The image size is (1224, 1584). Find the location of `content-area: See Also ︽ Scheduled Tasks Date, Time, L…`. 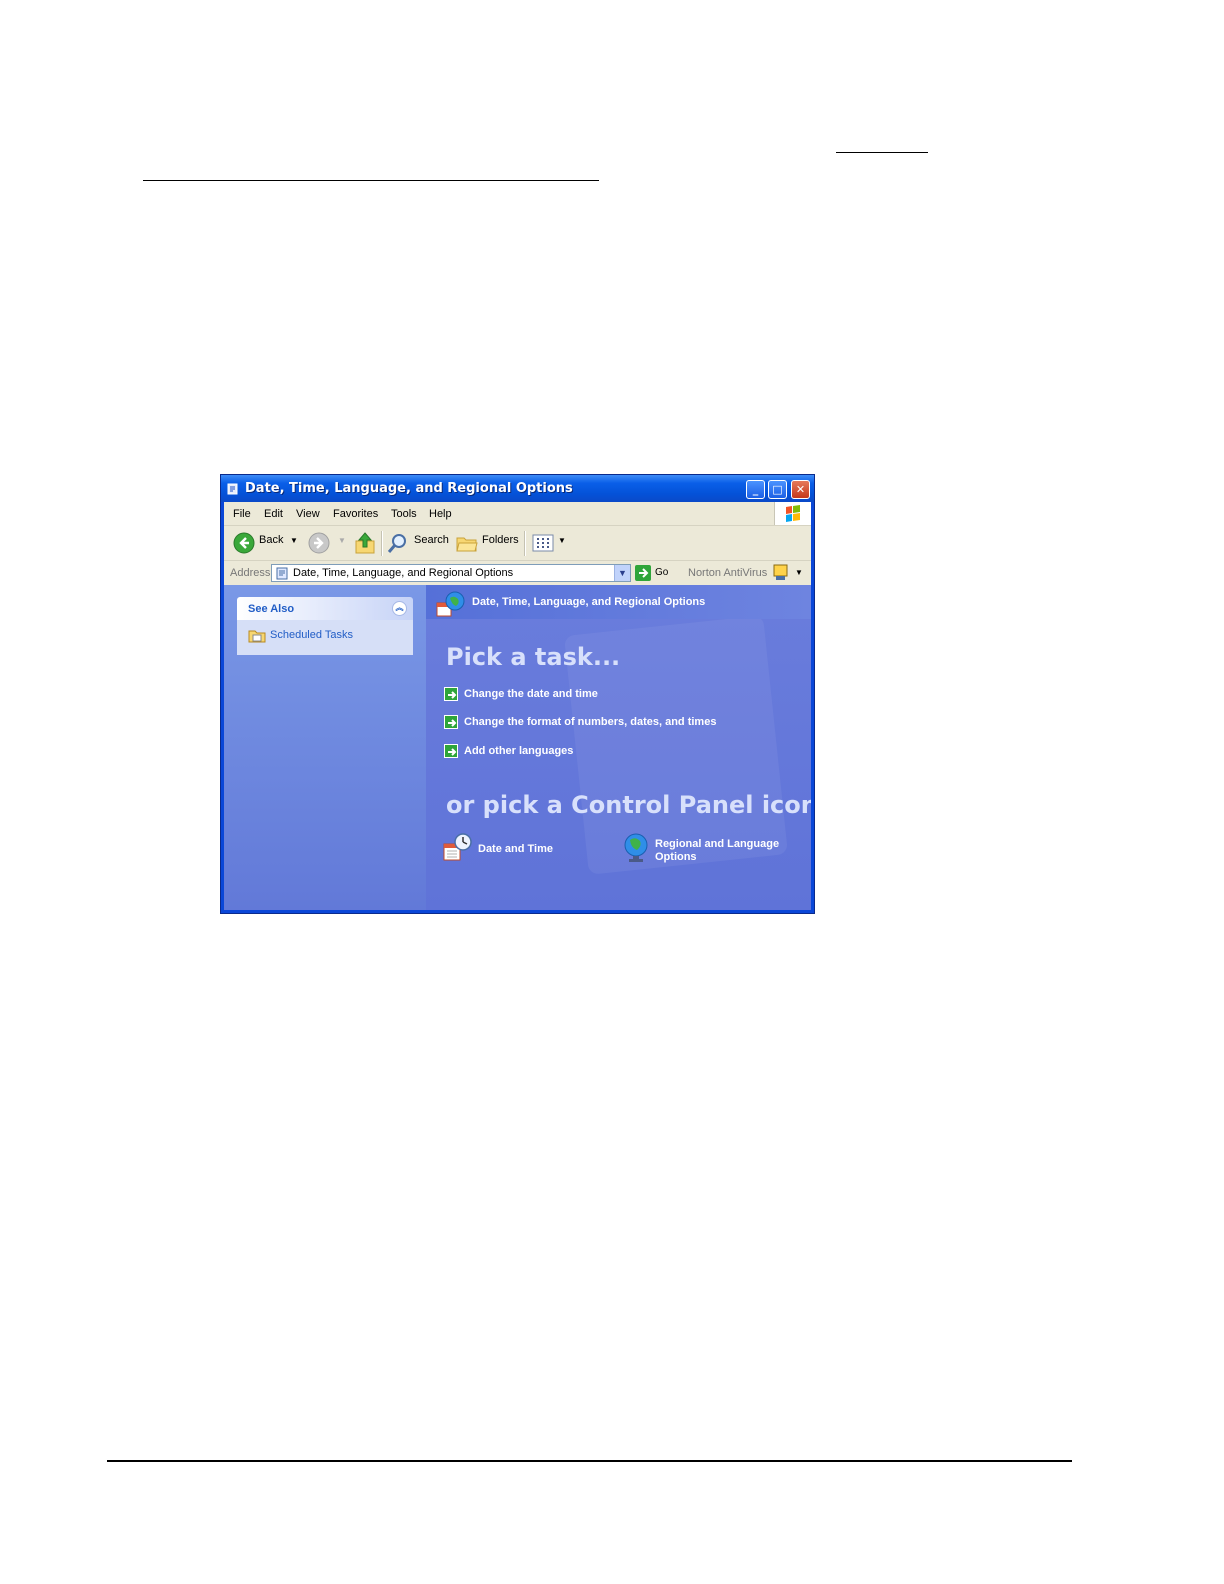

content-area: See Also ︽ Scheduled Tasks Date, Time, L… is located at coordinates (517, 747).